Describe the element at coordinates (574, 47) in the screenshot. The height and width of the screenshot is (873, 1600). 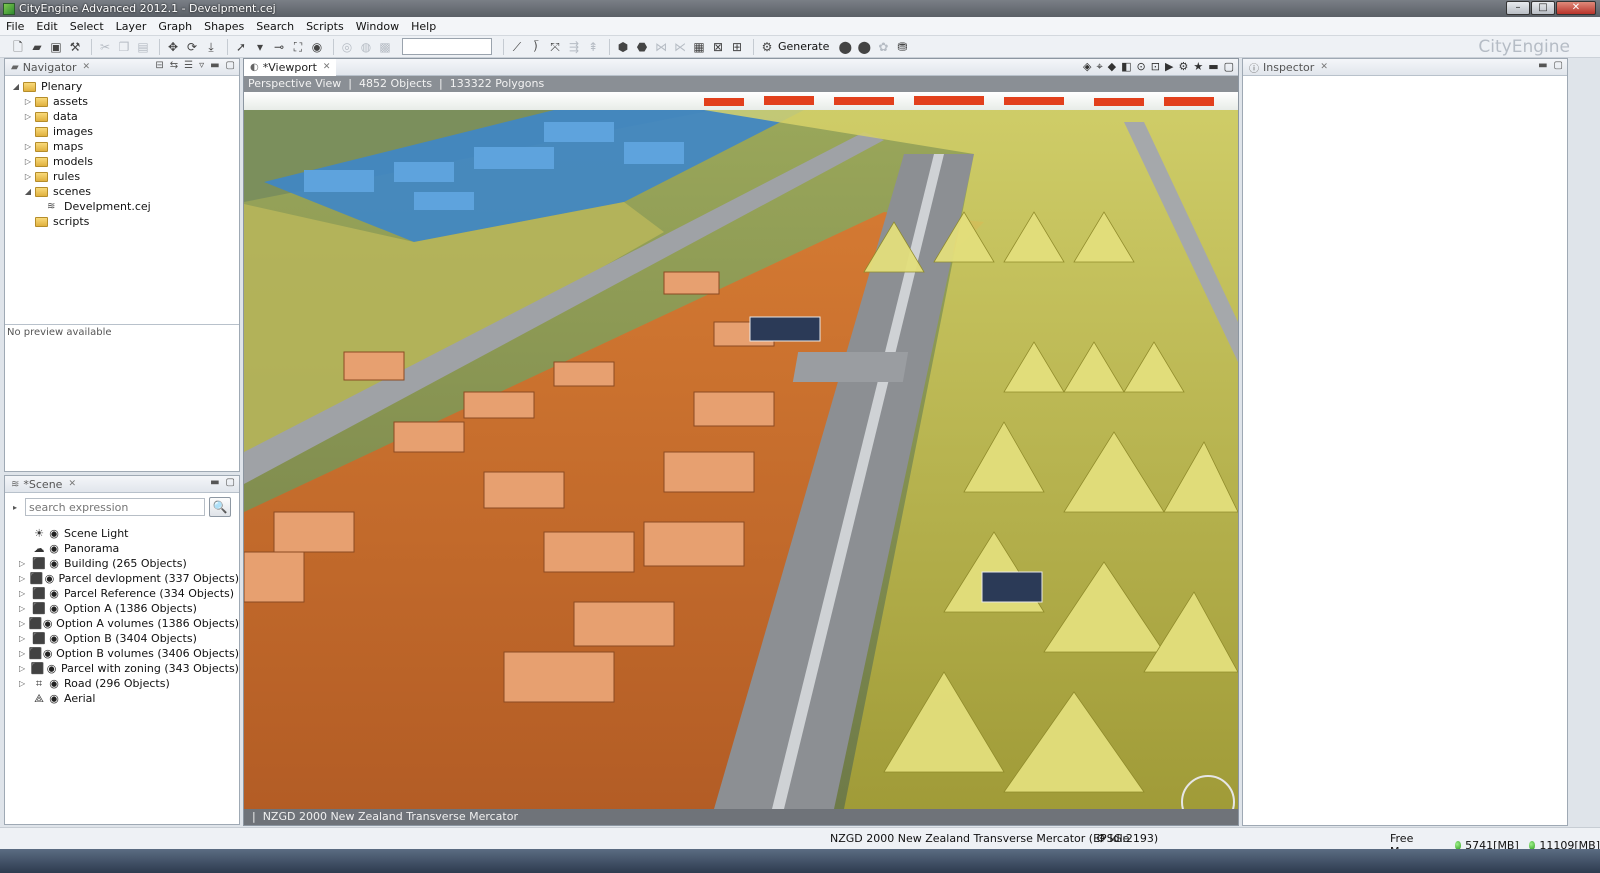
I see `street-cleanup-icon: ⇶` at that location.